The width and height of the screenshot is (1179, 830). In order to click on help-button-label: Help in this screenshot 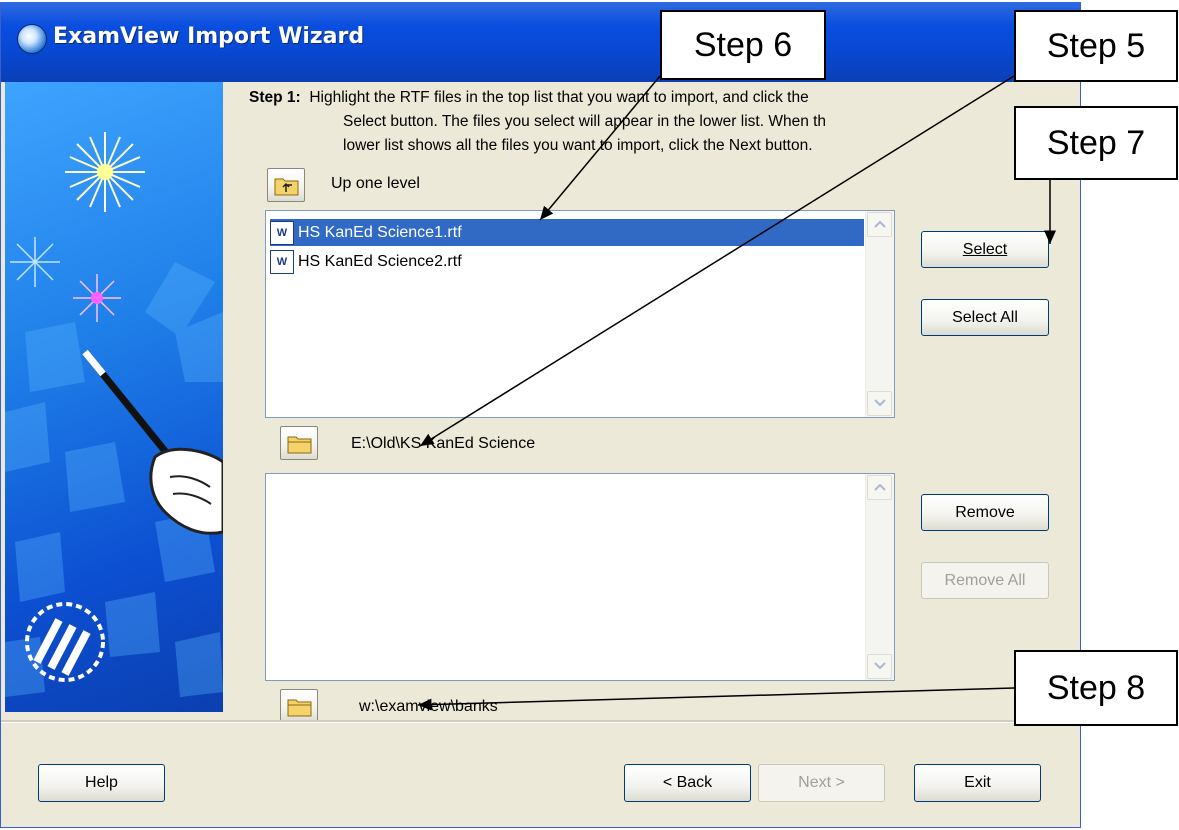, I will do `click(101, 782)`.